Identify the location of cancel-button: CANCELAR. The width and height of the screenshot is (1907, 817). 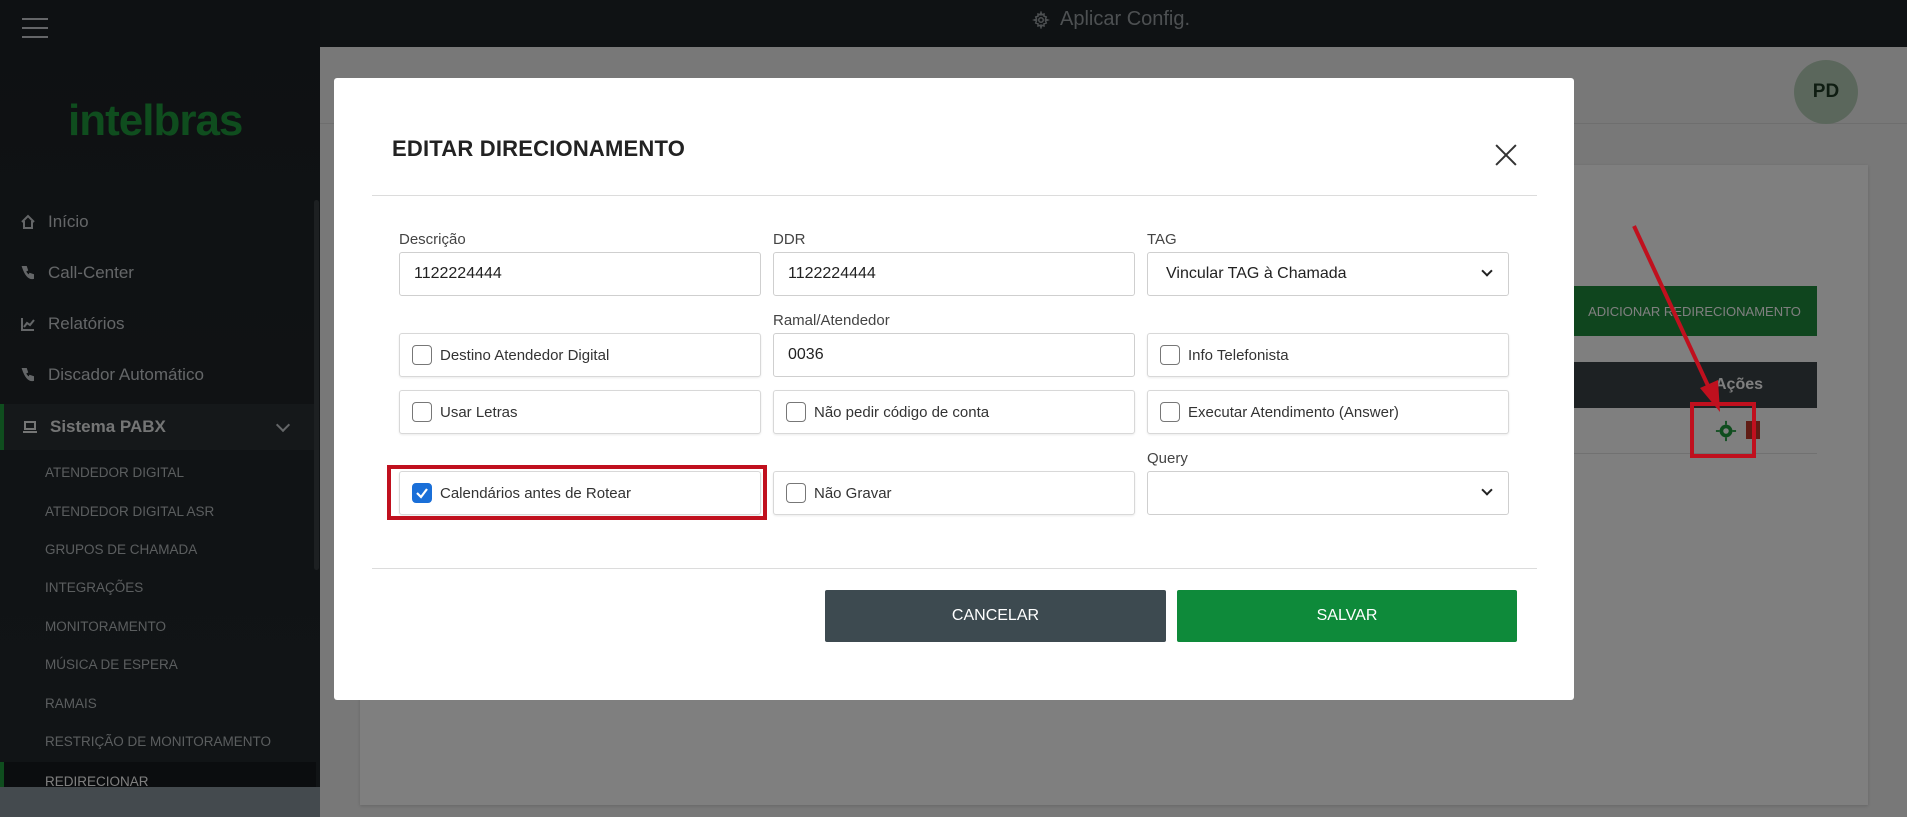
(995, 616).